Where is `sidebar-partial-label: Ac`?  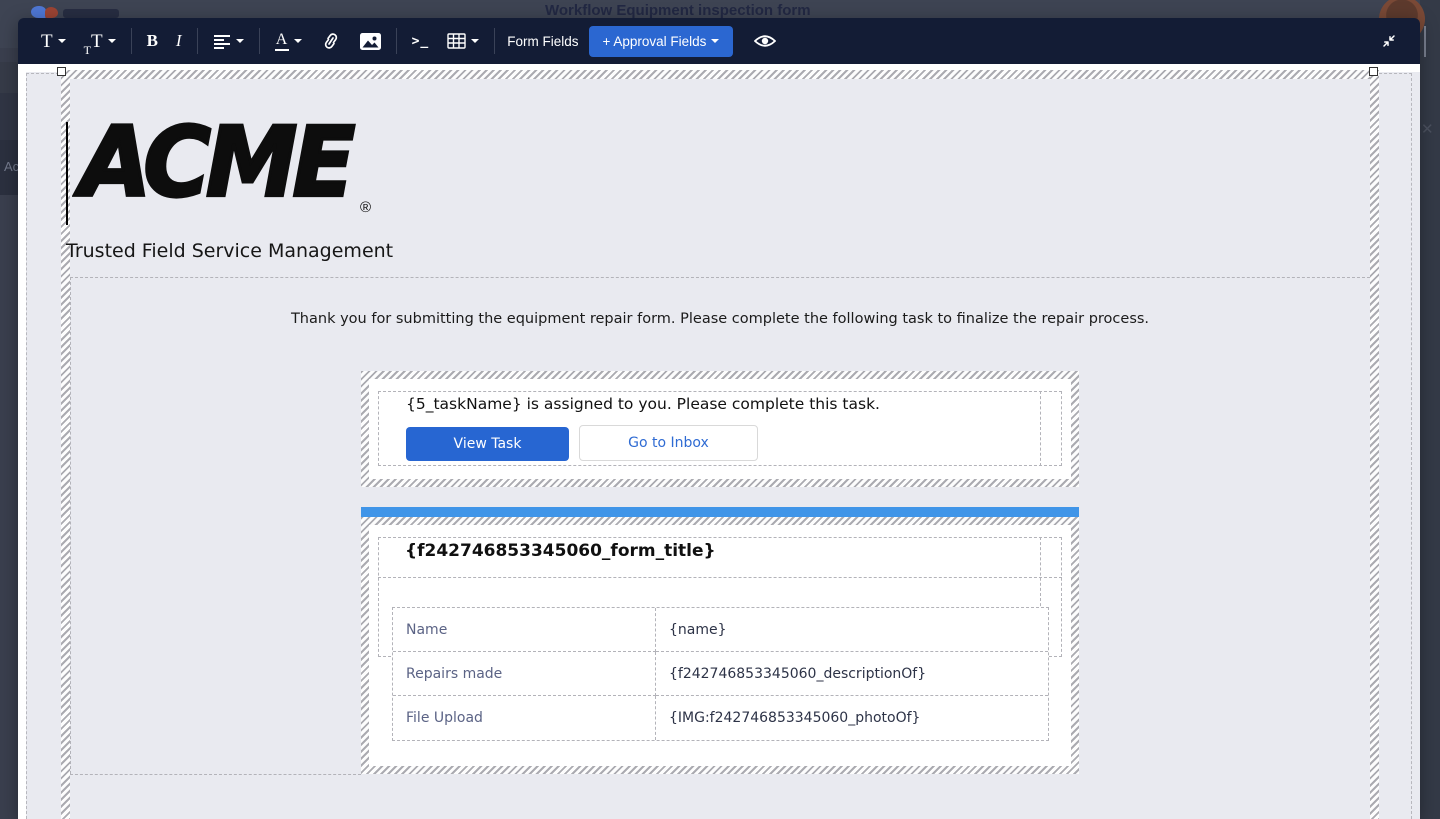
sidebar-partial-label: Ac is located at coordinates (11, 166).